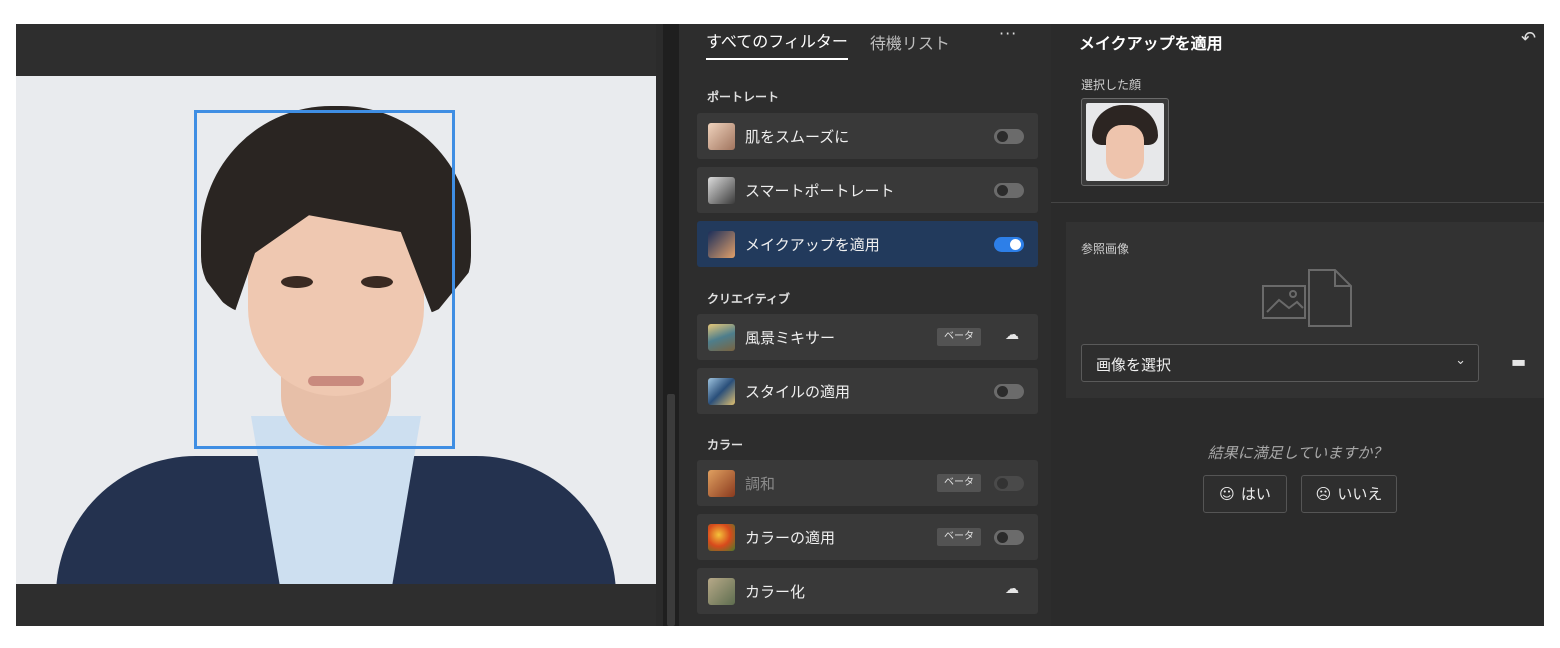 The height and width of the screenshot is (648, 1560). What do you see at coordinates (1528, 38) in the screenshot?
I see `undo-icon: ↶` at bounding box center [1528, 38].